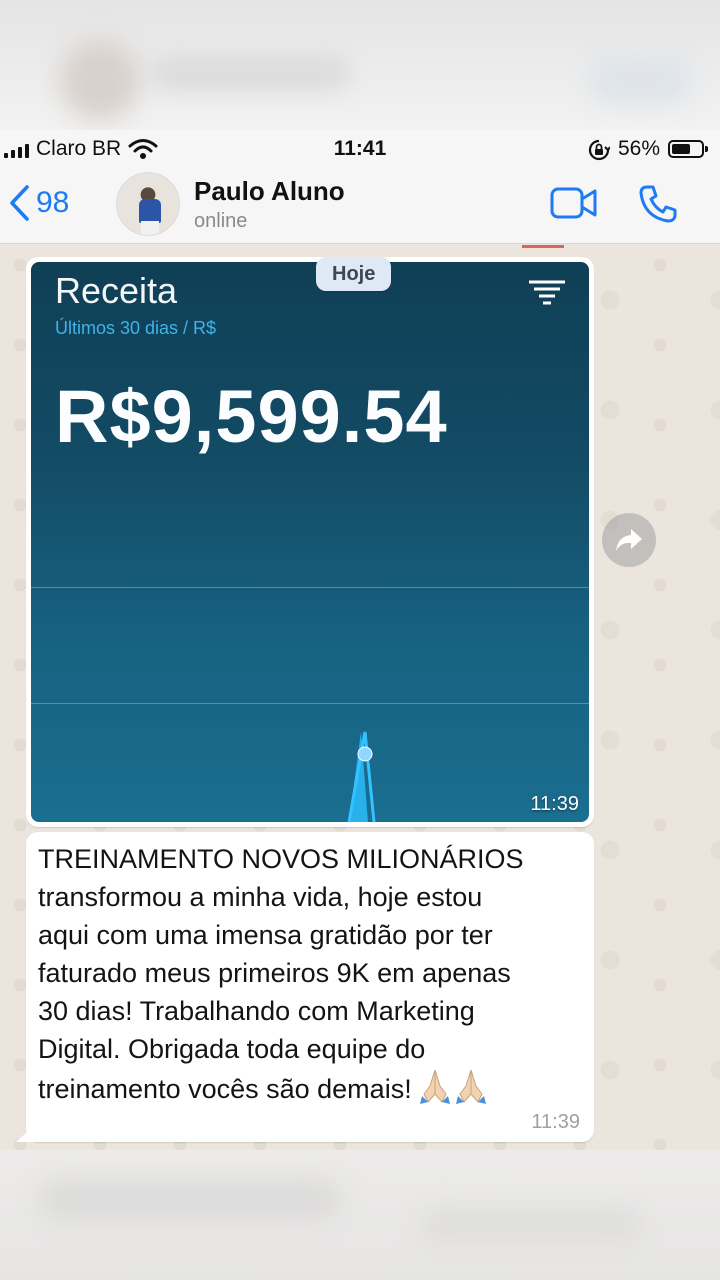 The height and width of the screenshot is (1280, 720). I want to click on chat-header: 98 Paulo Aluno online, so click(360, 205).